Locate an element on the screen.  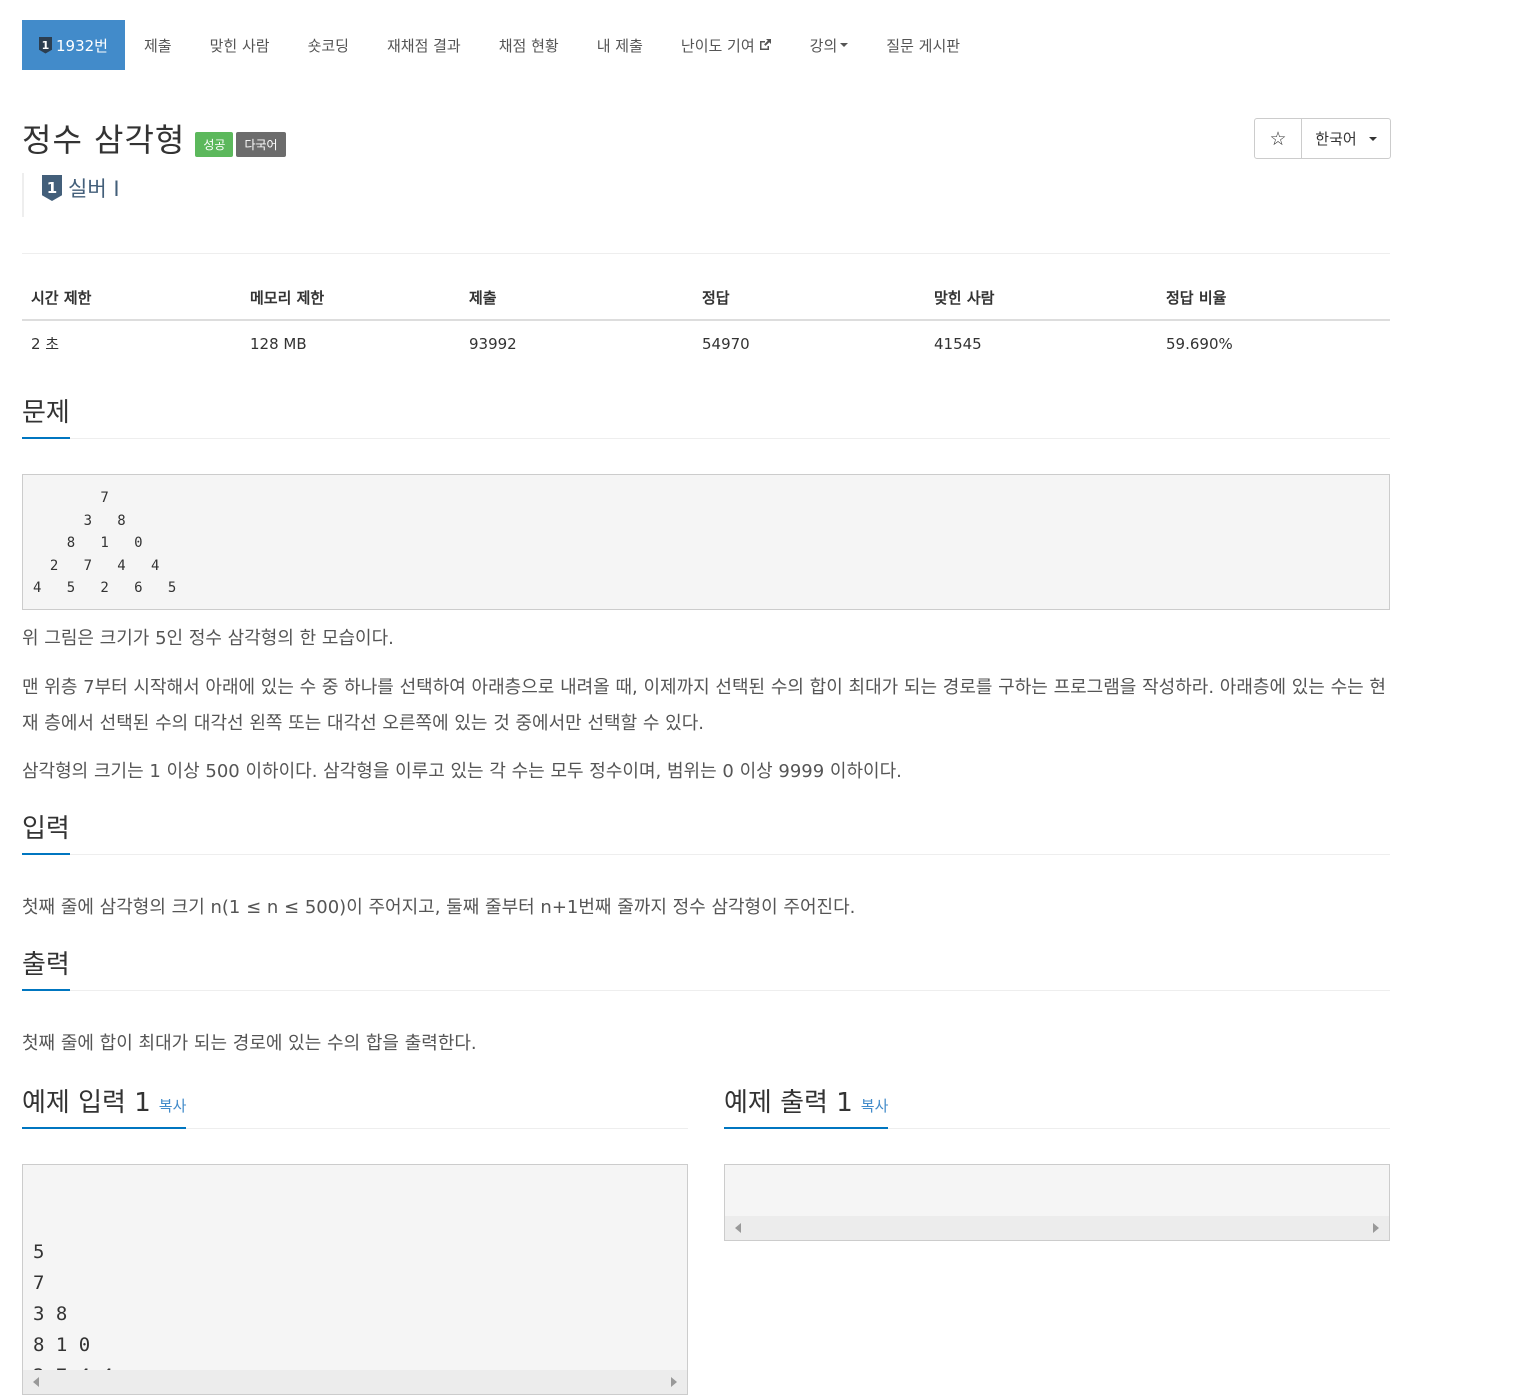
header-time-limit: 시간 제한 is located at coordinates (131, 299).